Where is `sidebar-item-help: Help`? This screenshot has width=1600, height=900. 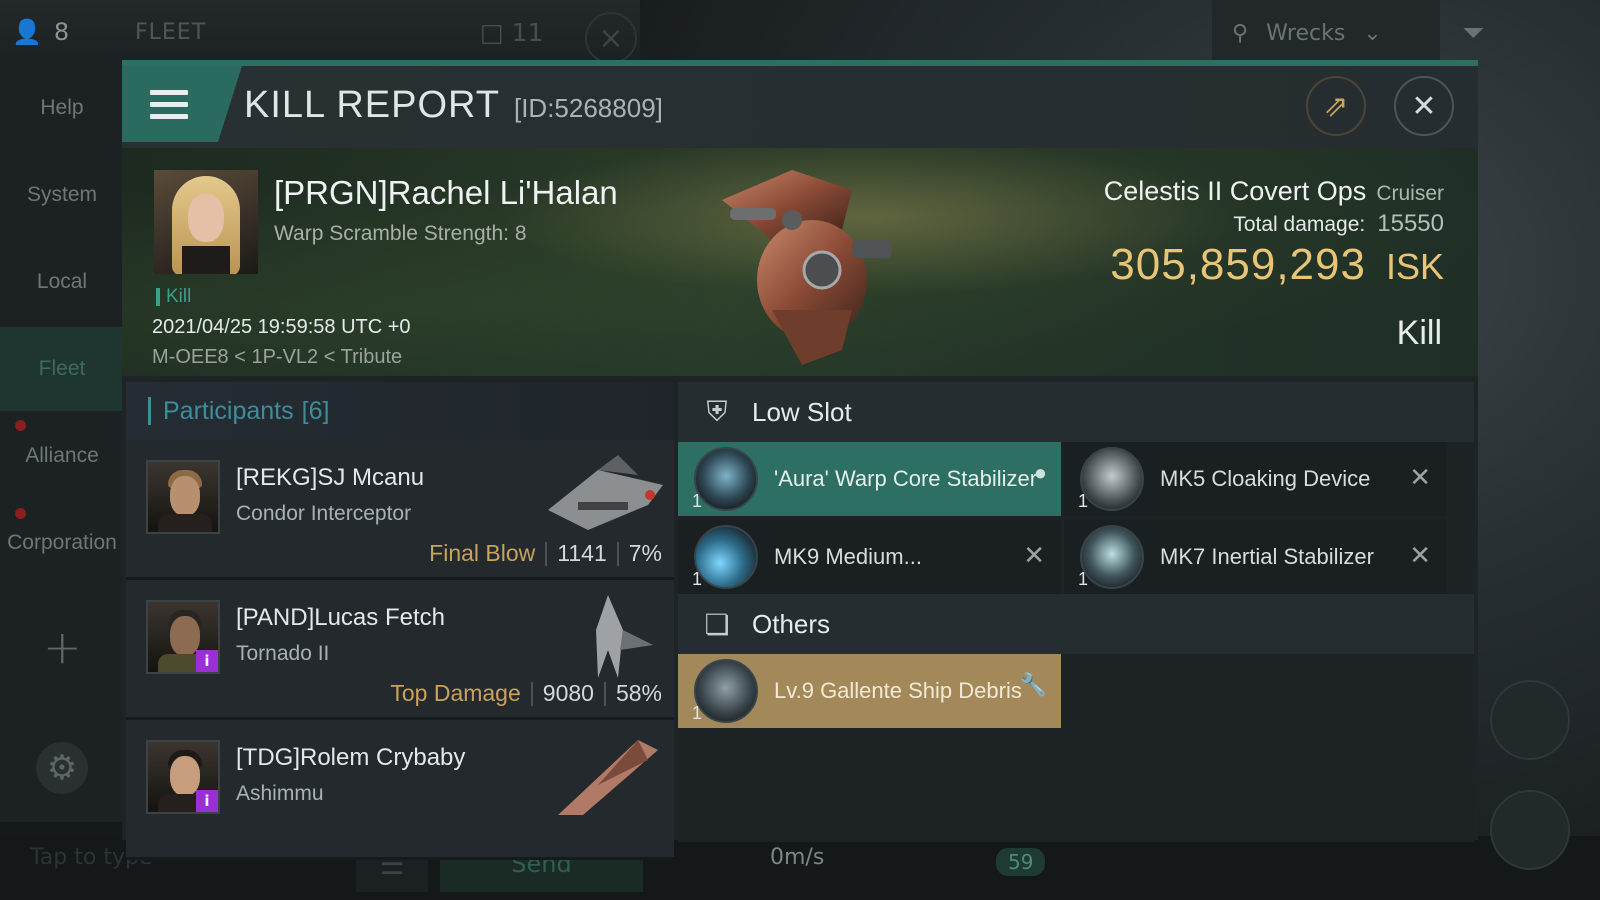
sidebar-item-help: Help is located at coordinates (62, 108).